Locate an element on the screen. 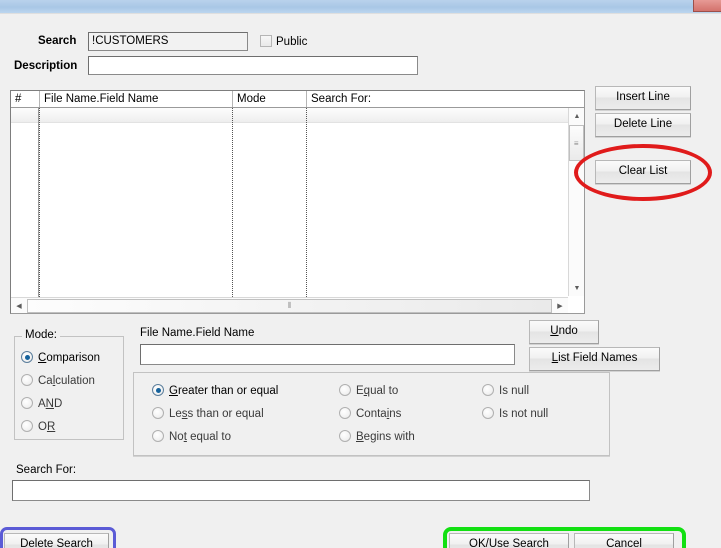  search-input: !CUSTOMERS is located at coordinates (168, 41).